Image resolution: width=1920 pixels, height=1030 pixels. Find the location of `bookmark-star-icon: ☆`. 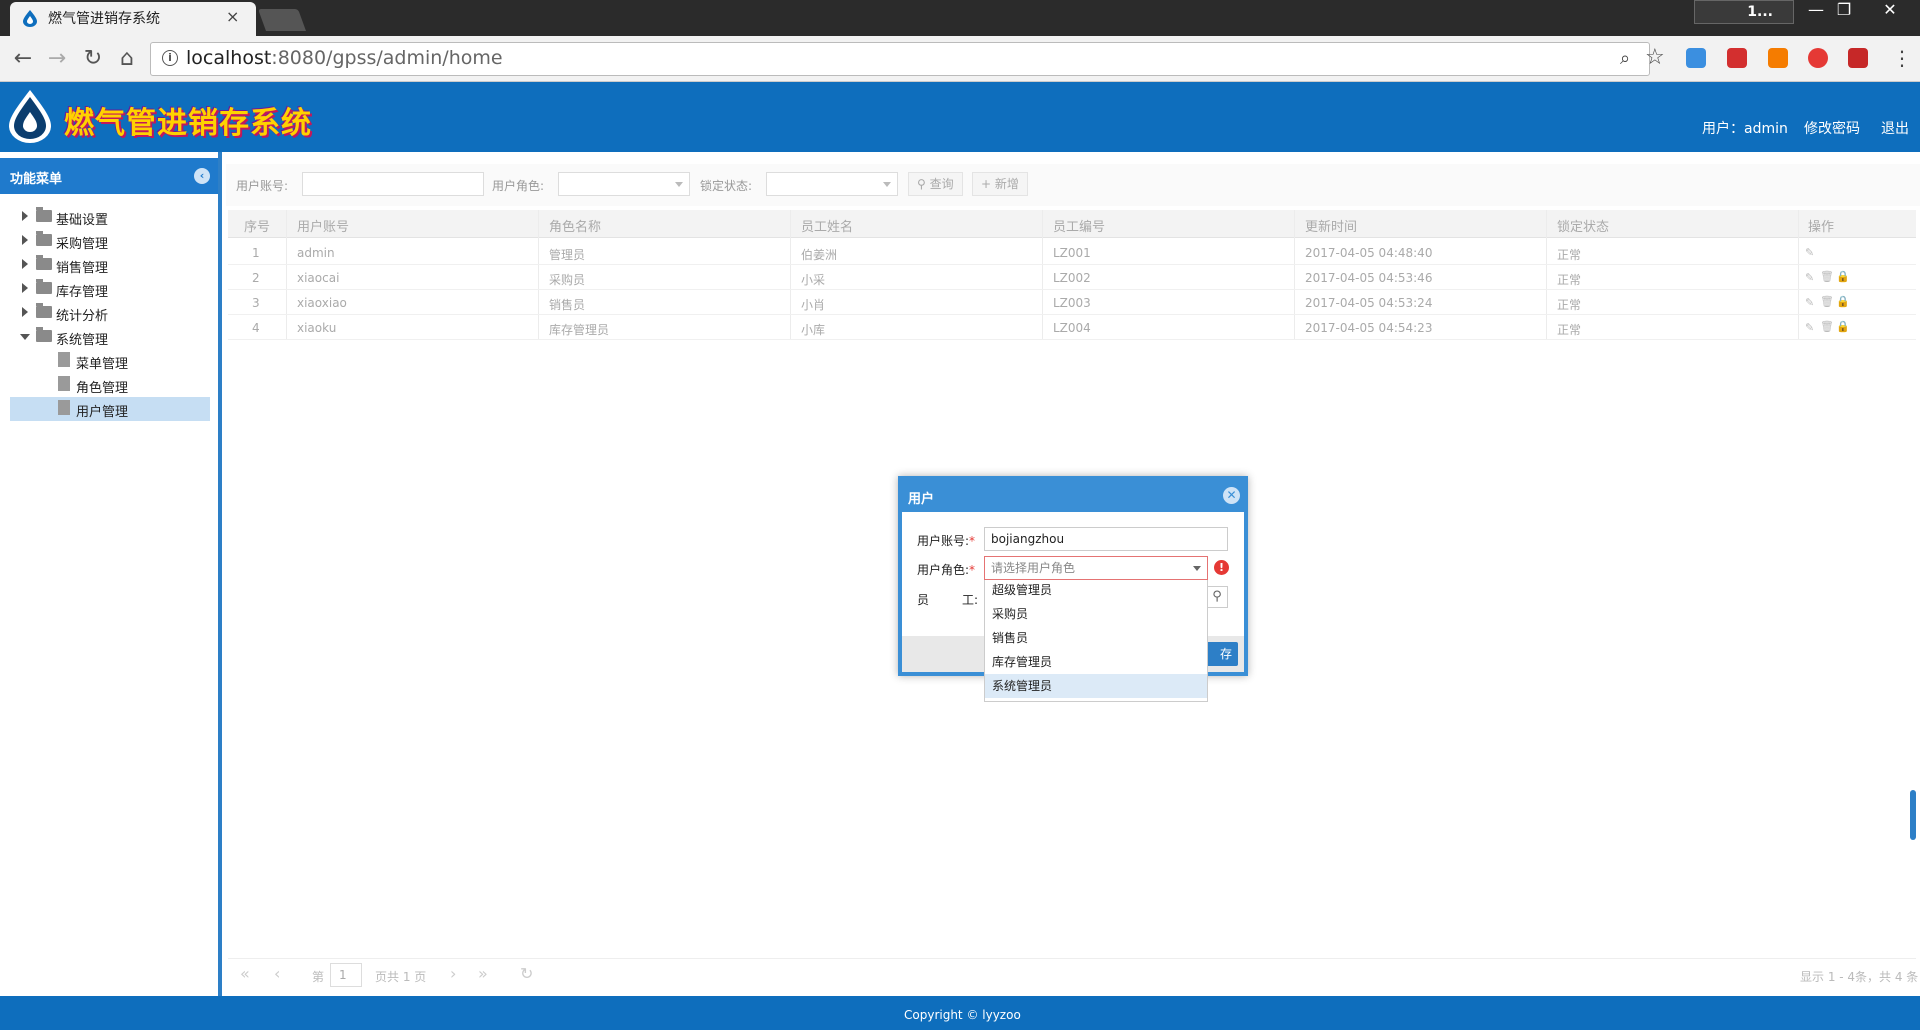

bookmark-star-icon: ☆ is located at coordinates (1655, 57).